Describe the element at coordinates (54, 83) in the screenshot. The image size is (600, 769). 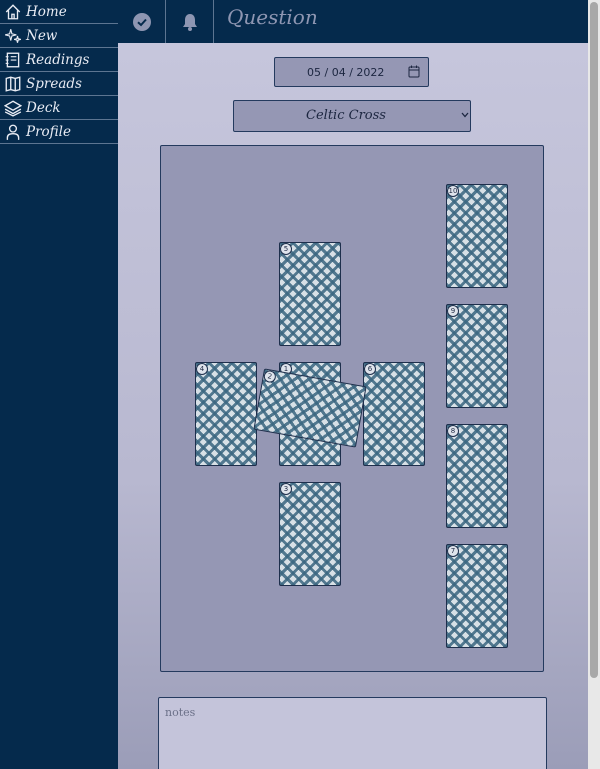
I see `nav-item-label: Spreads` at that location.